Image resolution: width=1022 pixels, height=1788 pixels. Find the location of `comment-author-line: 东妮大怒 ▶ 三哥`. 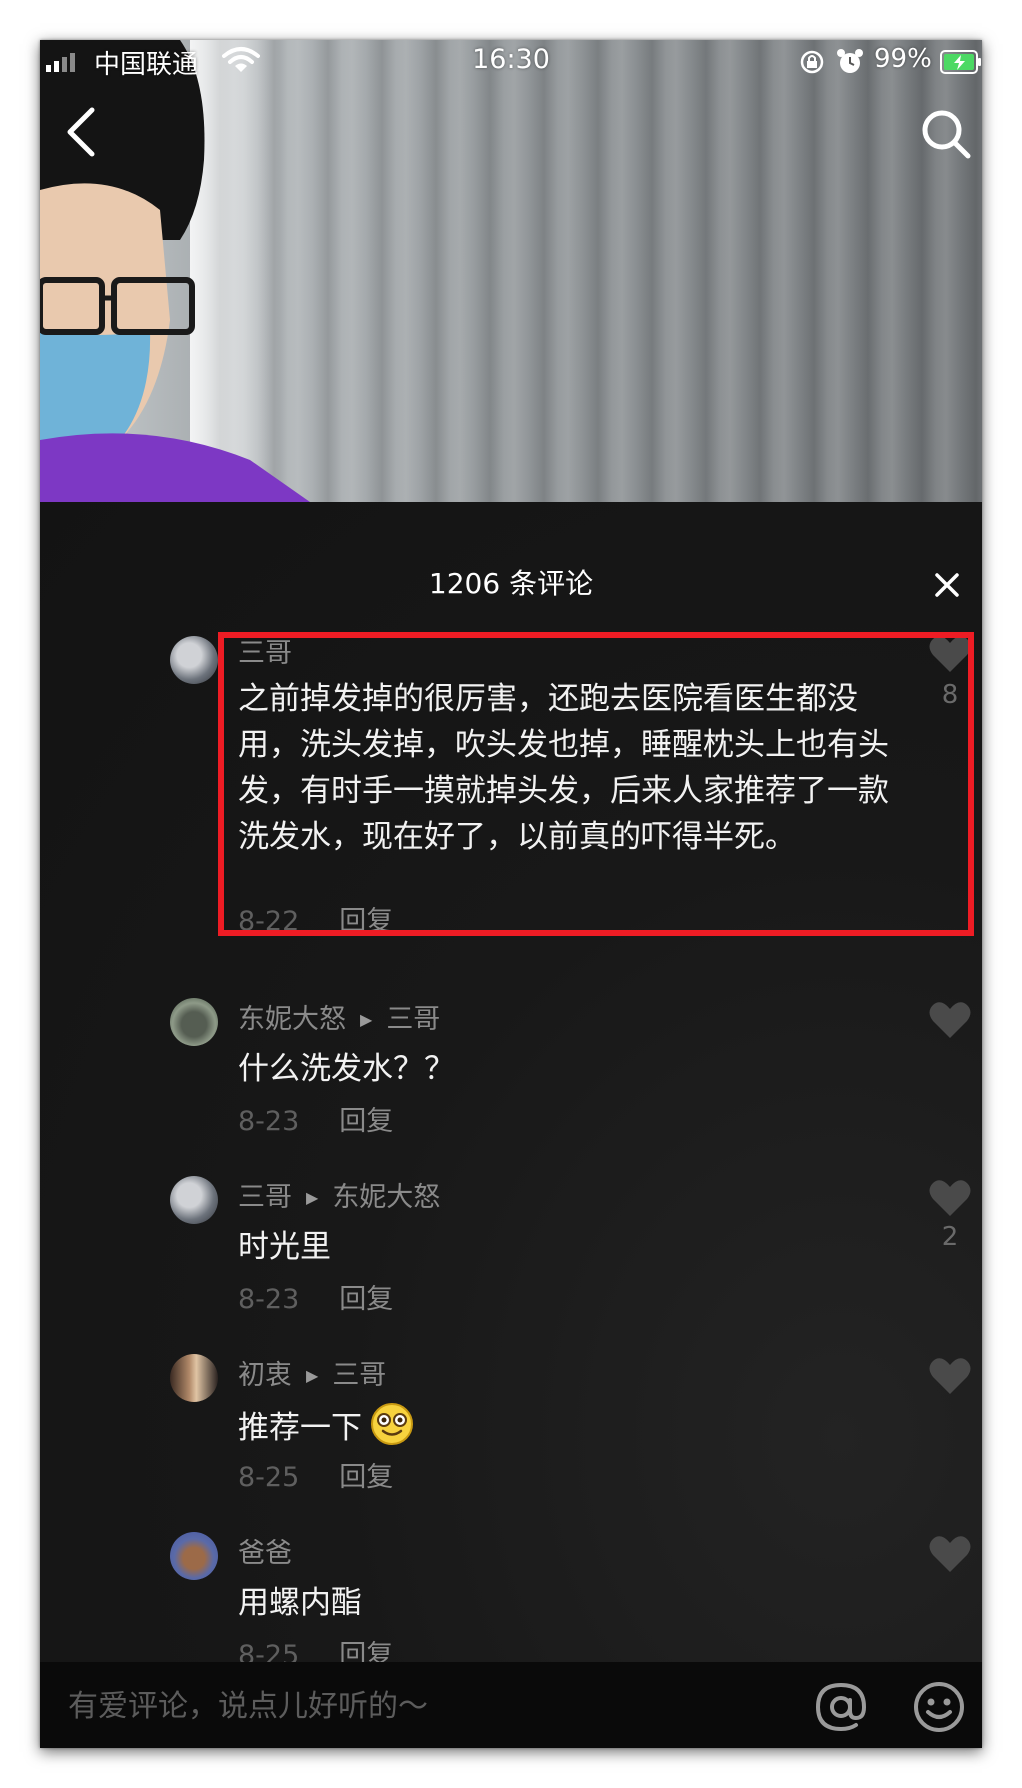

comment-author-line: 东妮大怒 ▶ 三哥 is located at coordinates (339, 1020).